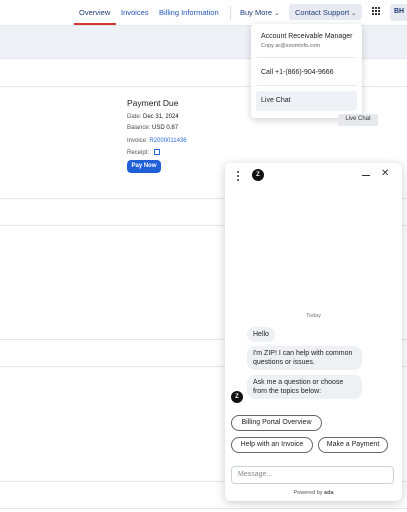 Image resolution: width=407 pixels, height=512 pixels. Describe the element at coordinates (138, 153) in the screenshot. I see `receipt-label: Receipt:` at that location.